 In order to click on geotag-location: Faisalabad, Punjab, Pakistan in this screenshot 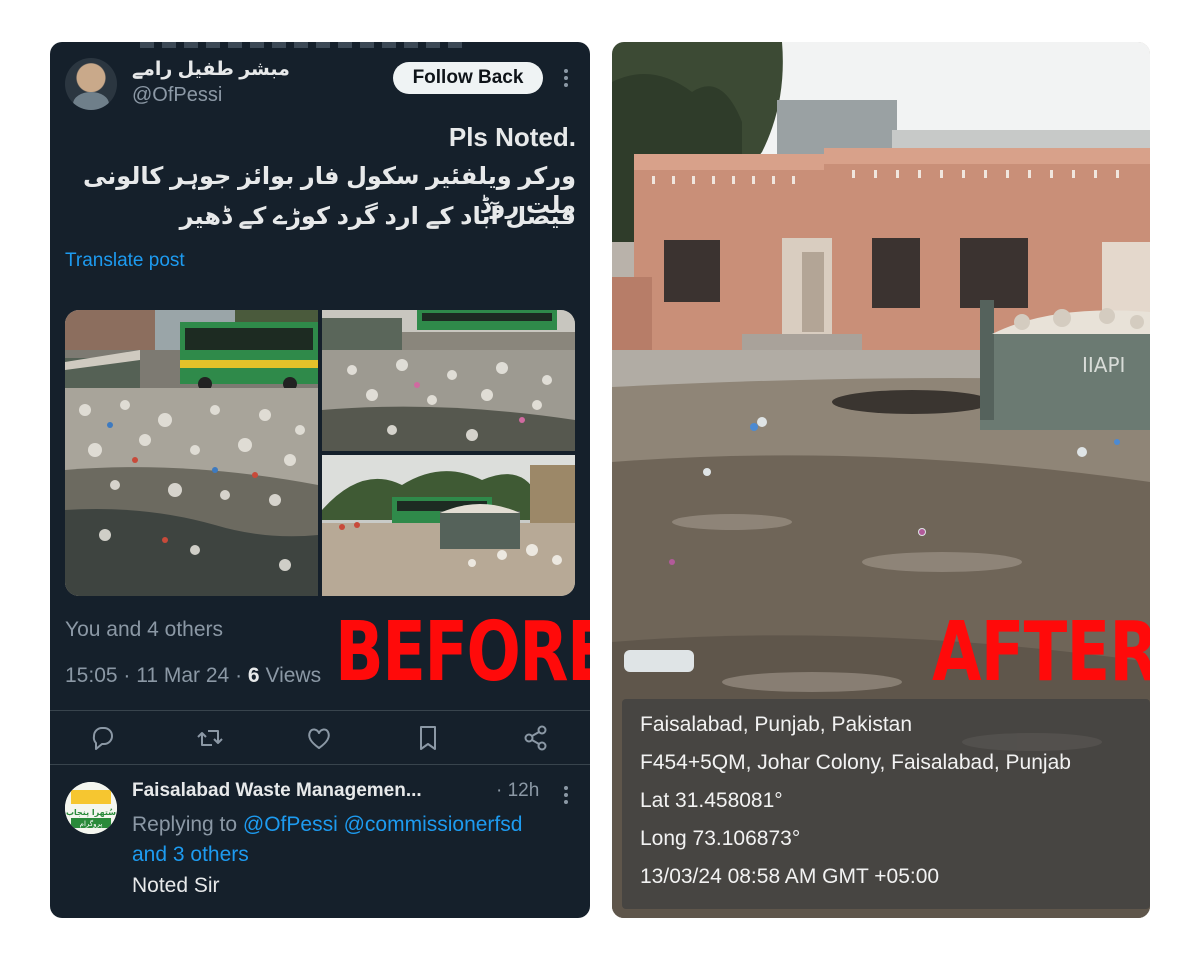, I will do `click(776, 724)`.